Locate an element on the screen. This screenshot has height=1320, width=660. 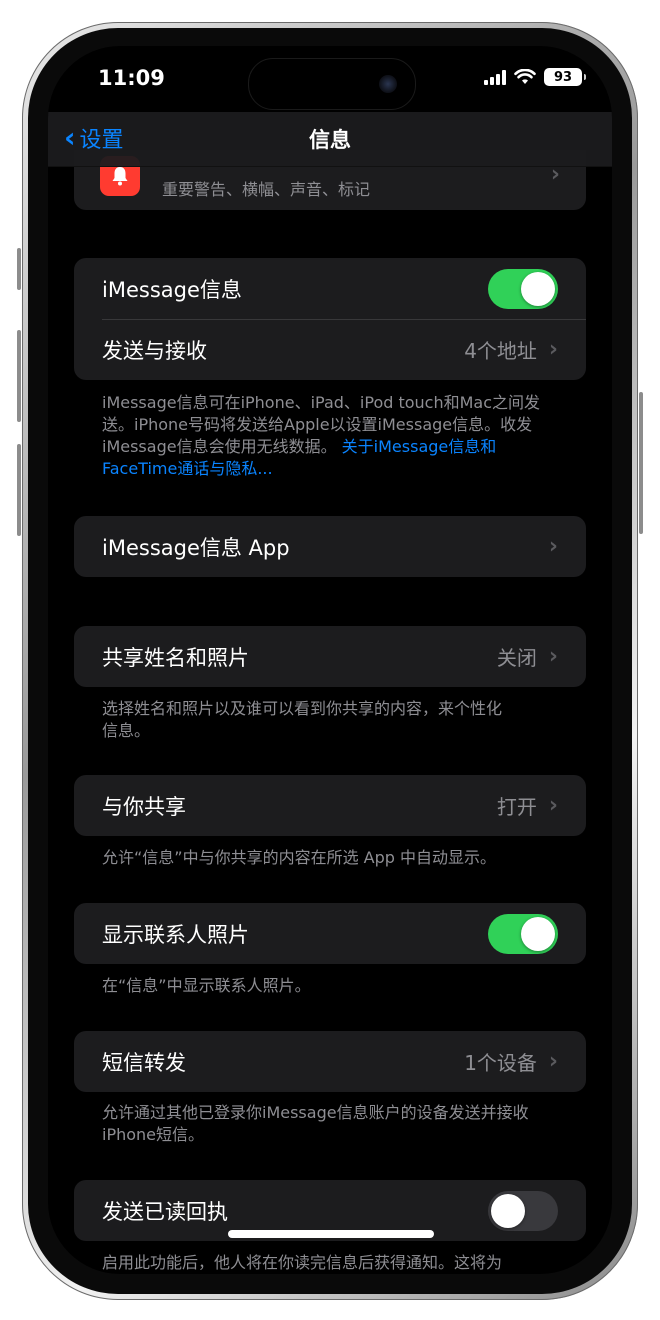
imessage-apps-row: iMessage信息 App › is located at coordinates (330, 546).